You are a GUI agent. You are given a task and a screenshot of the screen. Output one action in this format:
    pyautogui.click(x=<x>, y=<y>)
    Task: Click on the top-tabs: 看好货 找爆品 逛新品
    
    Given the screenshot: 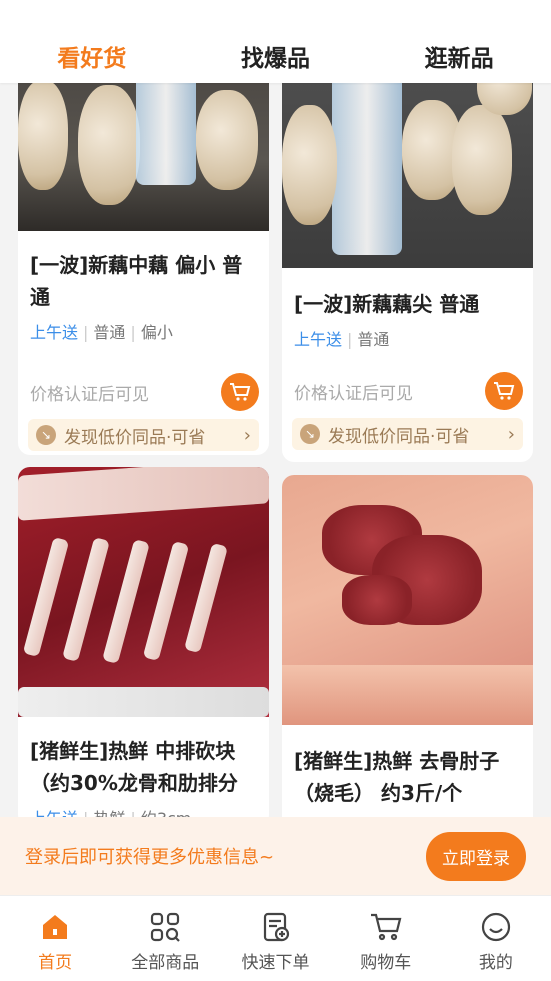 What is the action you would take?
    pyautogui.click(x=275, y=41)
    